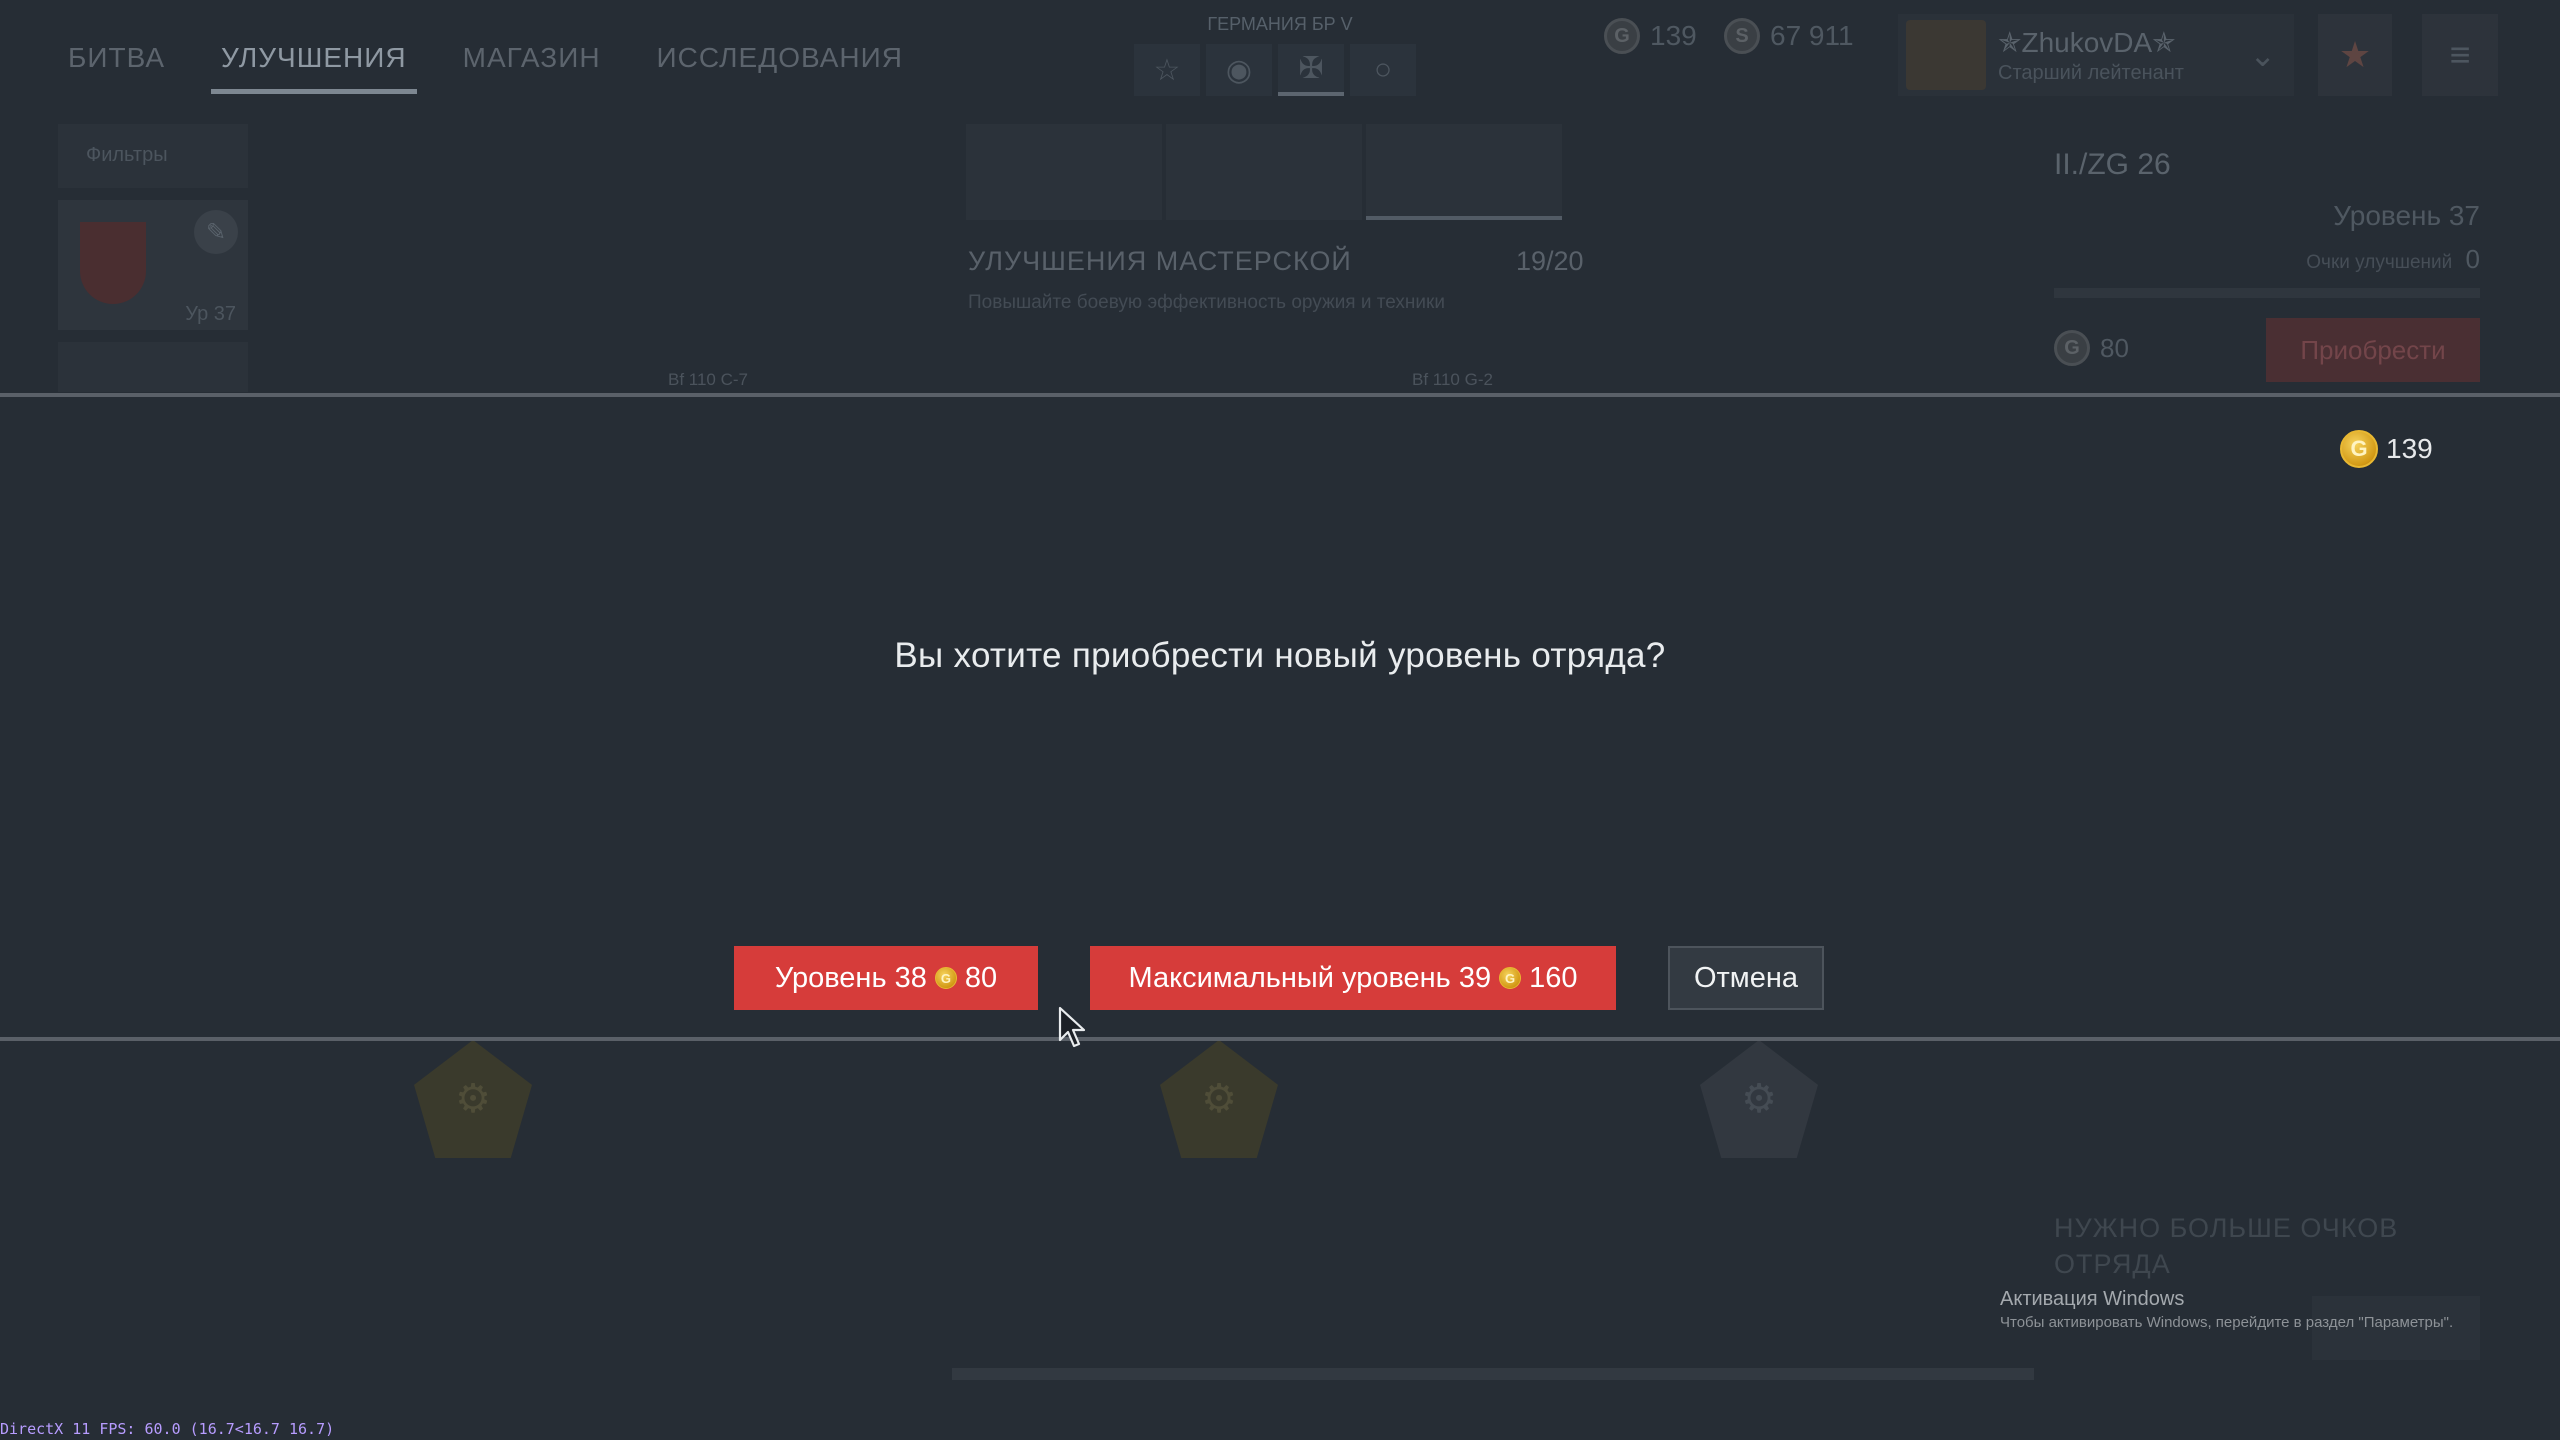 The image size is (2560, 1440). What do you see at coordinates (153, 367) in the screenshot?
I see `squad-card` at bounding box center [153, 367].